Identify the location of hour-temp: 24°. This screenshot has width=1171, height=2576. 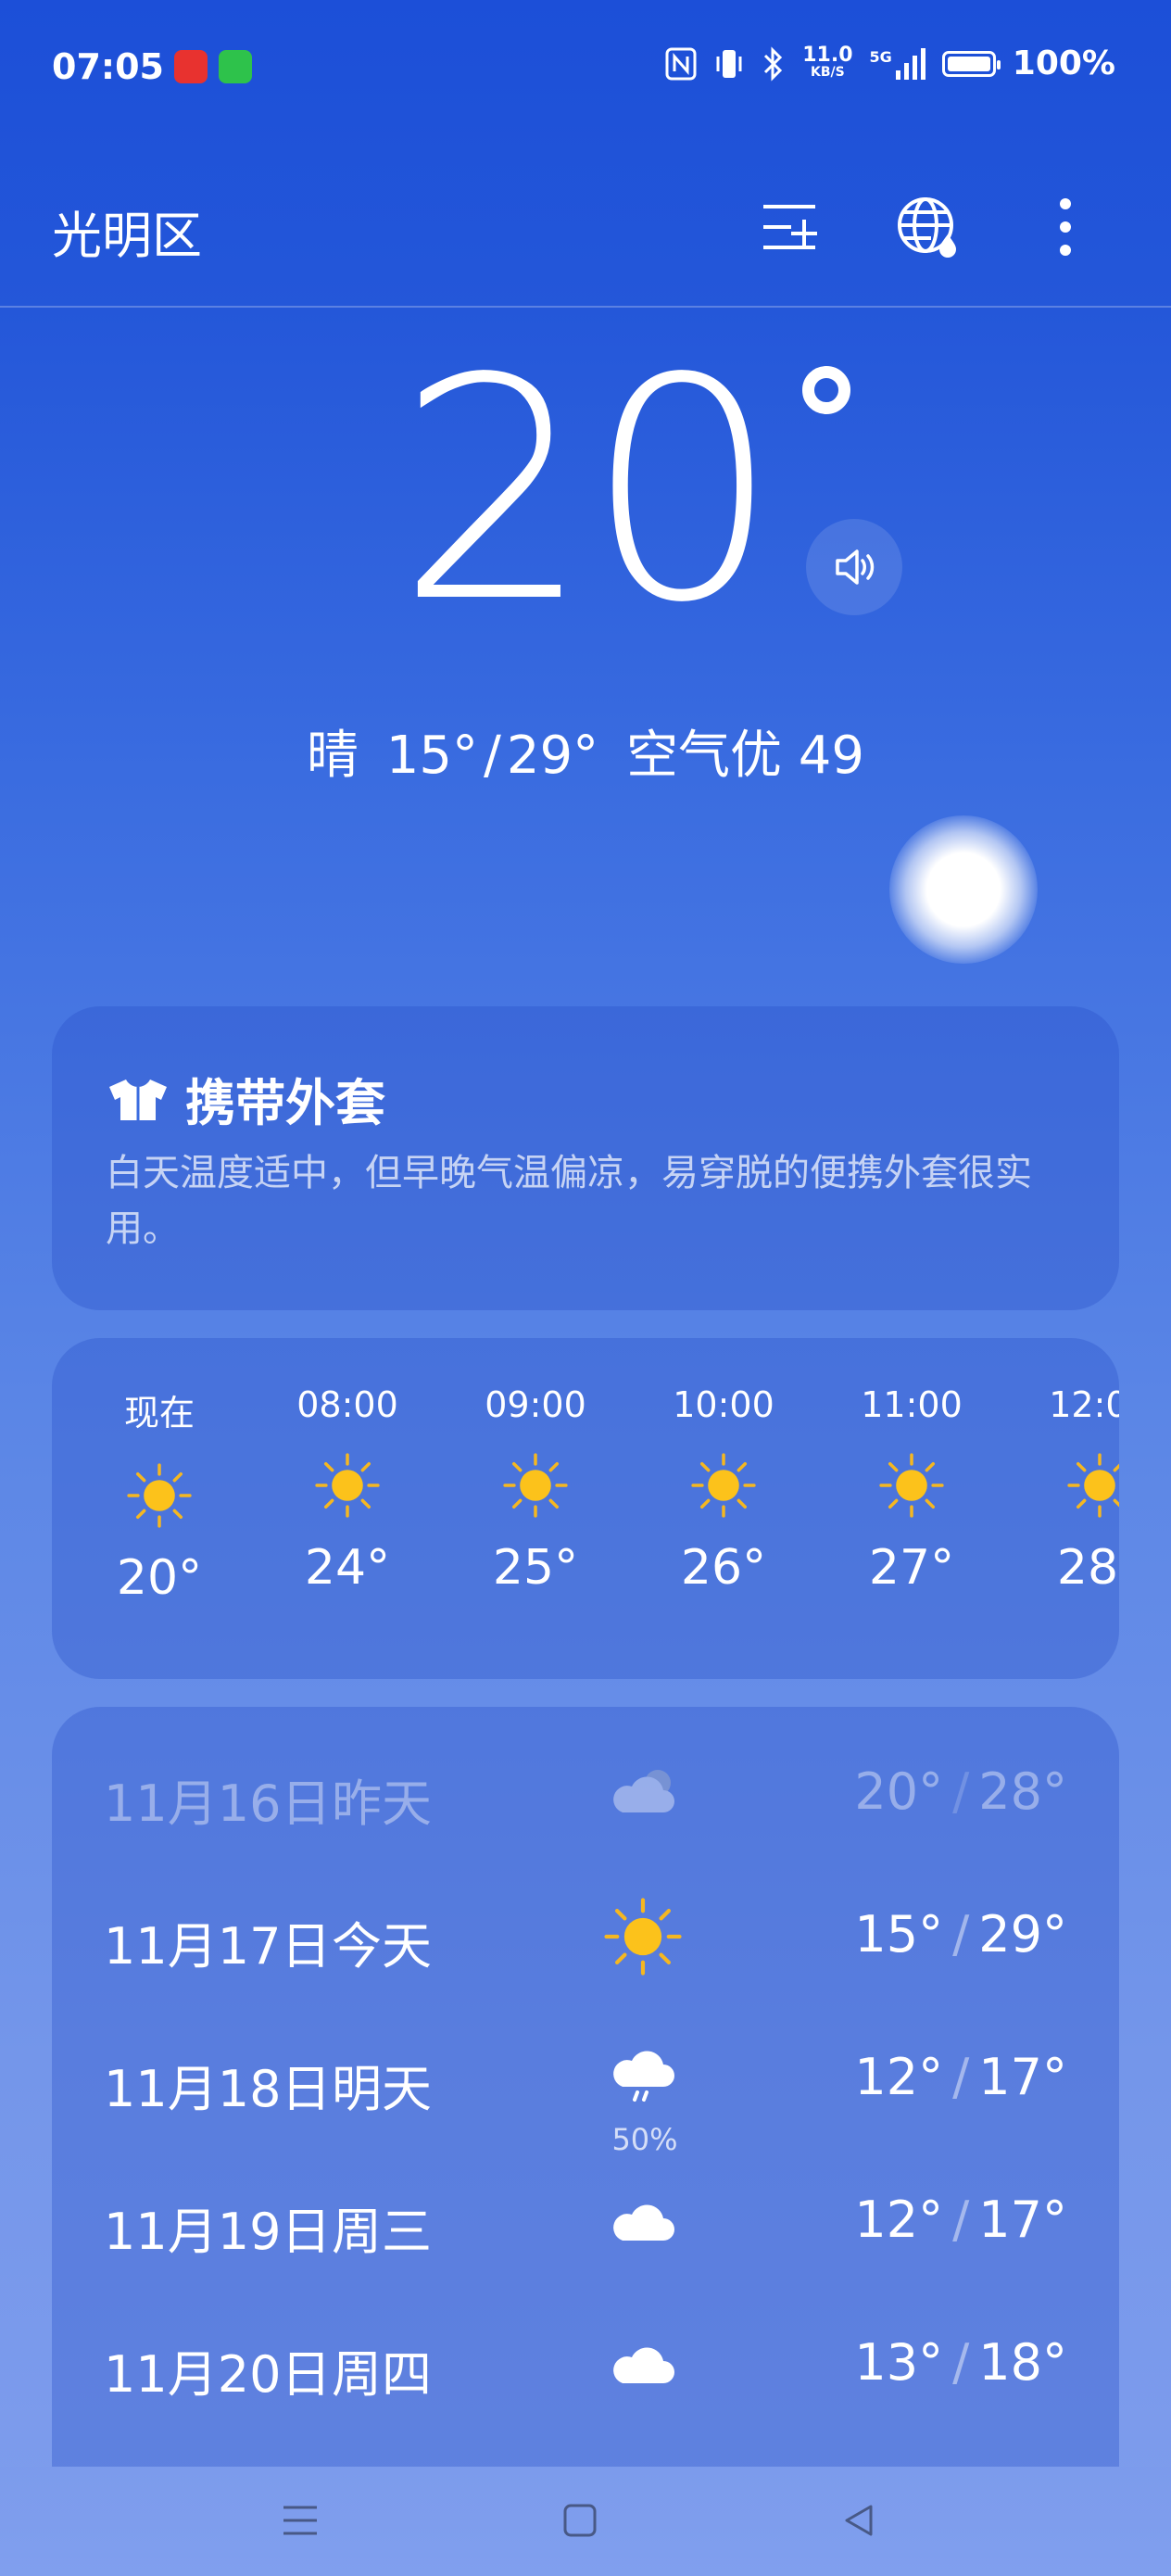
(348, 1568).